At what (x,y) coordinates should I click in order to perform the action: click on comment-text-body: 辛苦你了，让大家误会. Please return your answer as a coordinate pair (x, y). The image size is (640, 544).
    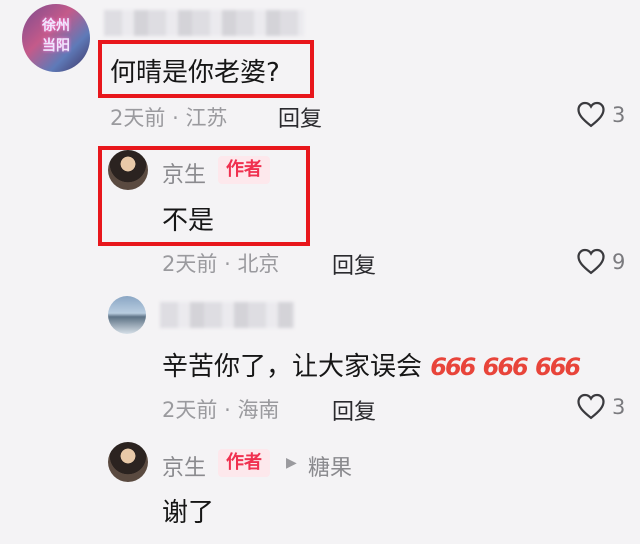
    Looking at the image, I should click on (292, 367).